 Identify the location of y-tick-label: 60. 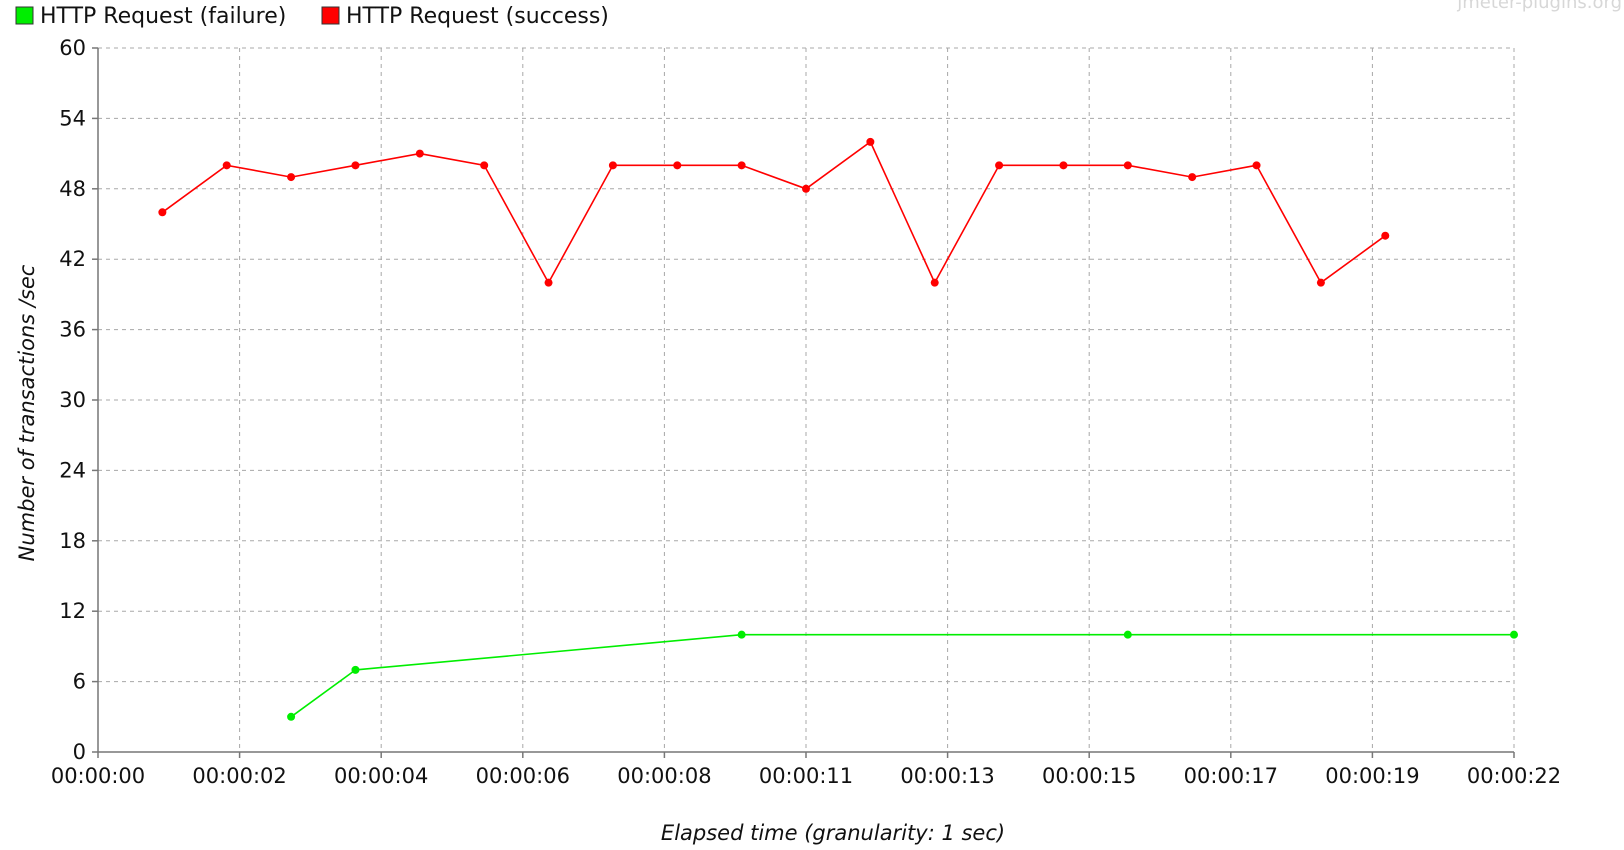
(72, 48).